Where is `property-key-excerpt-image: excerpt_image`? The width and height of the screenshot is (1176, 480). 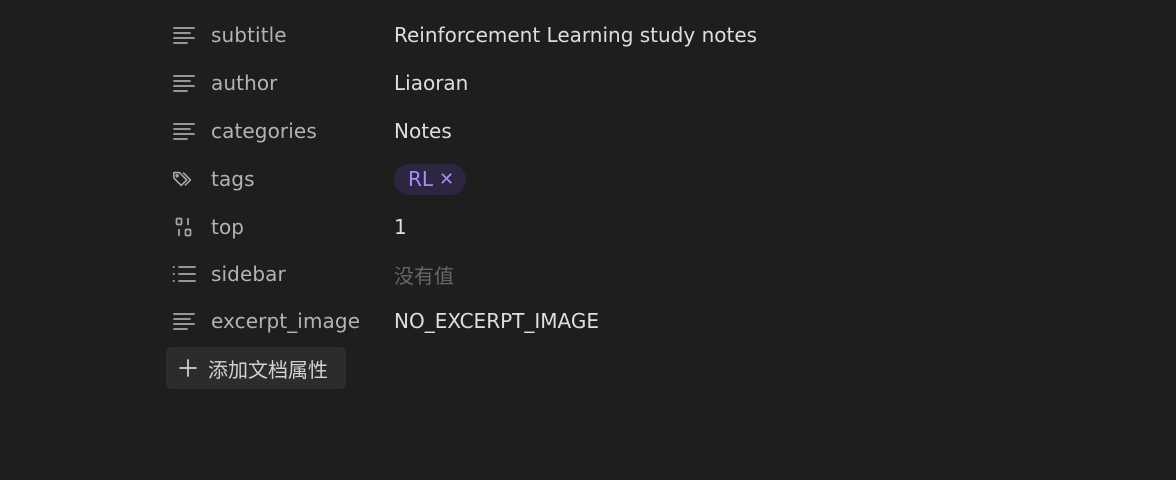 property-key-excerpt-image: excerpt_image is located at coordinates (280, 321).